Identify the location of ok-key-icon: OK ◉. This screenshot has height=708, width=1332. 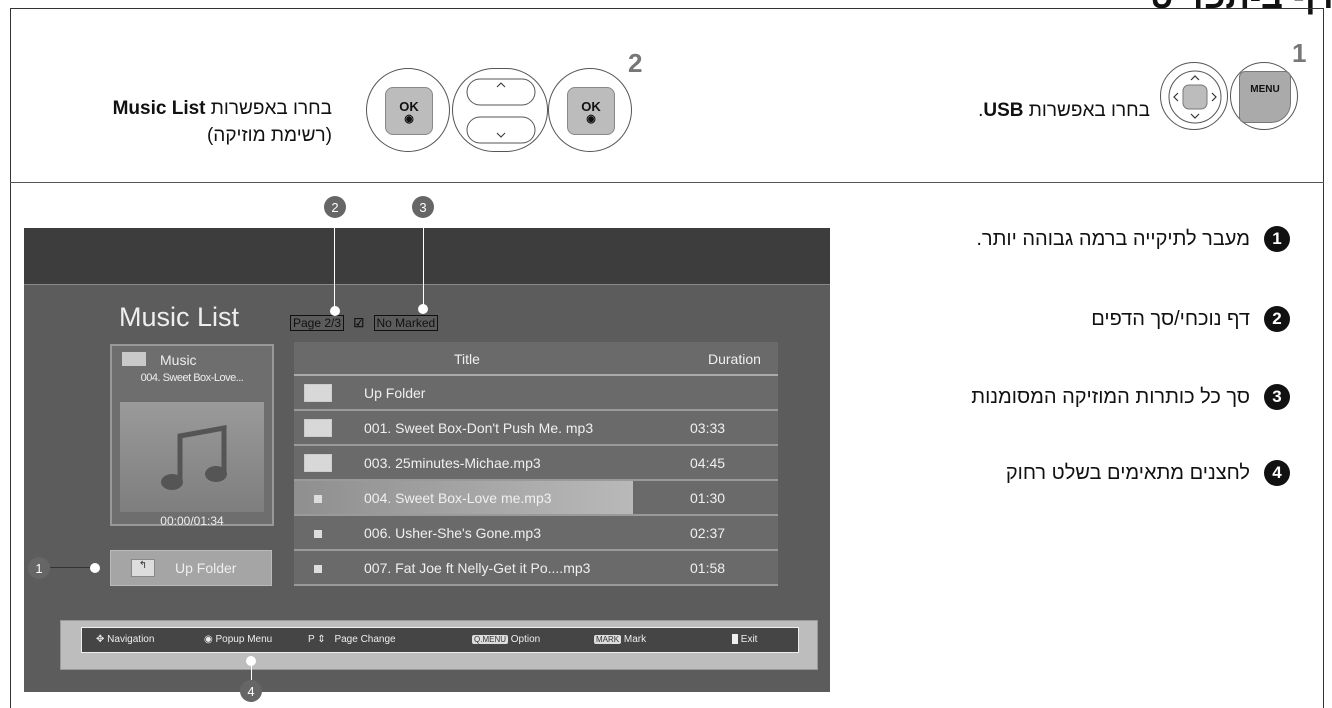
(591, 111).